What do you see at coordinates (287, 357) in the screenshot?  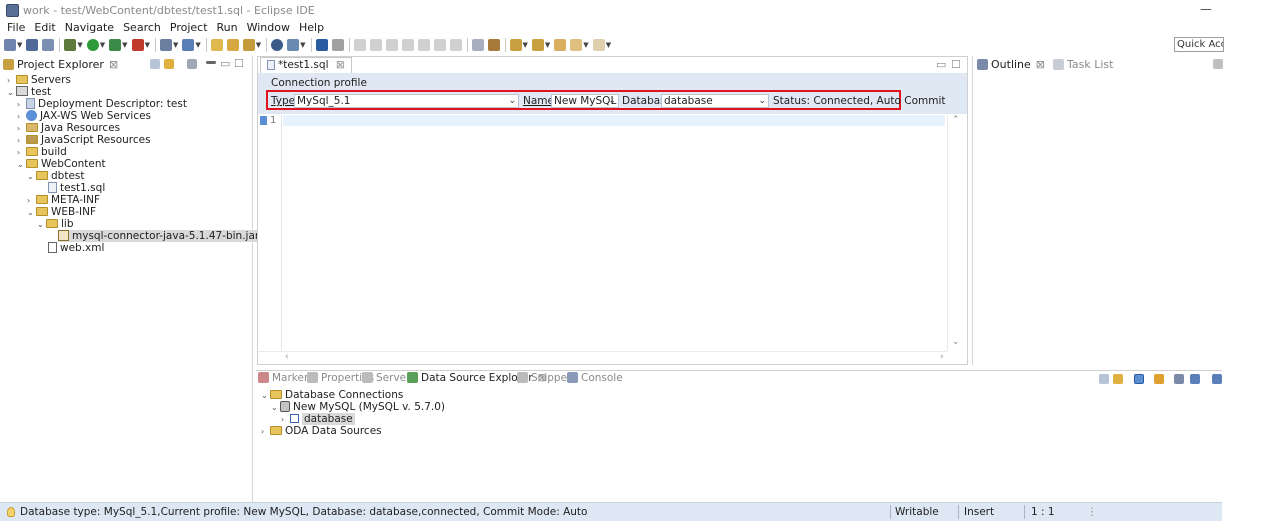 I see `scroll-left-icon: ‹` at bounding box center [287, 357].